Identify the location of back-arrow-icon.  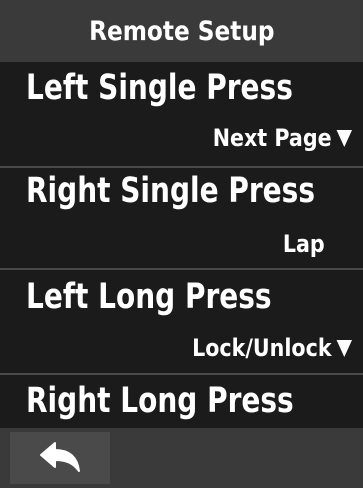
(60, 457).